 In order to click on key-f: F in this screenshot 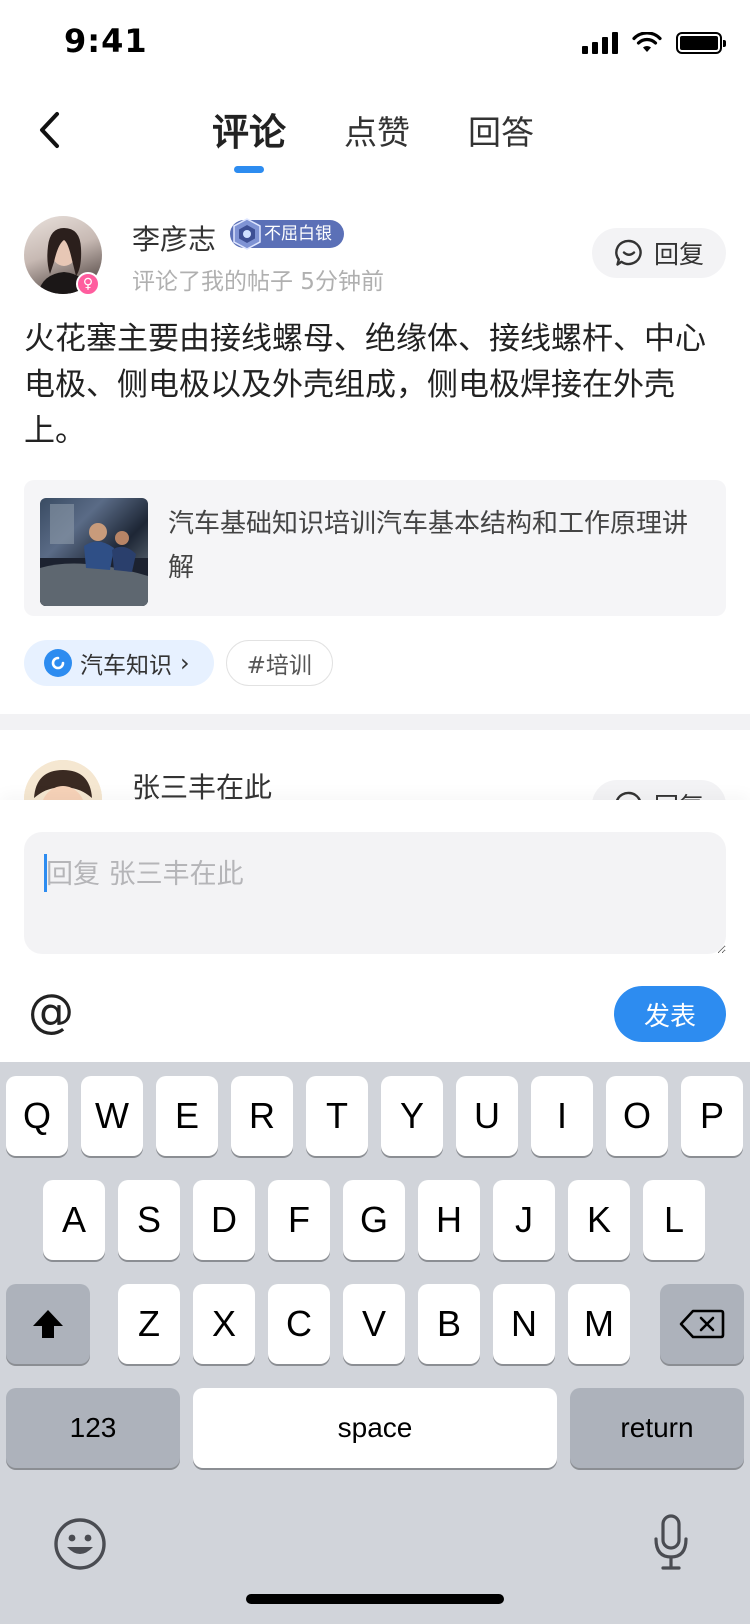, I will do `click(299, 1220)`.